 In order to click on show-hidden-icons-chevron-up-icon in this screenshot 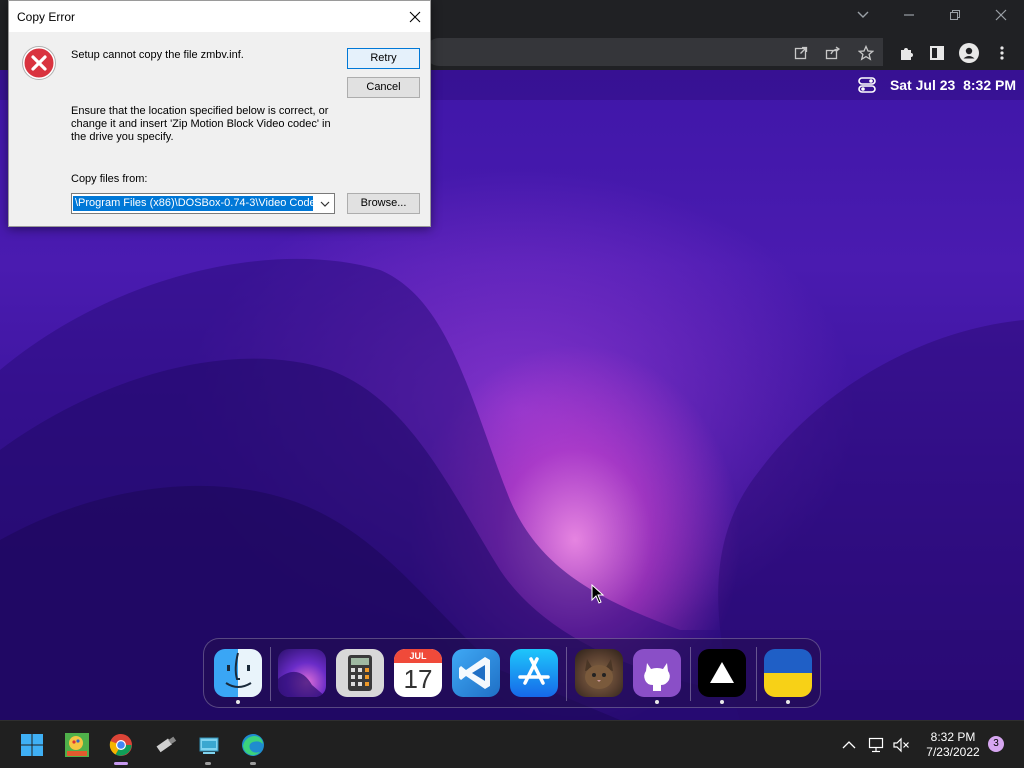, I will do `click(849, 745)`.